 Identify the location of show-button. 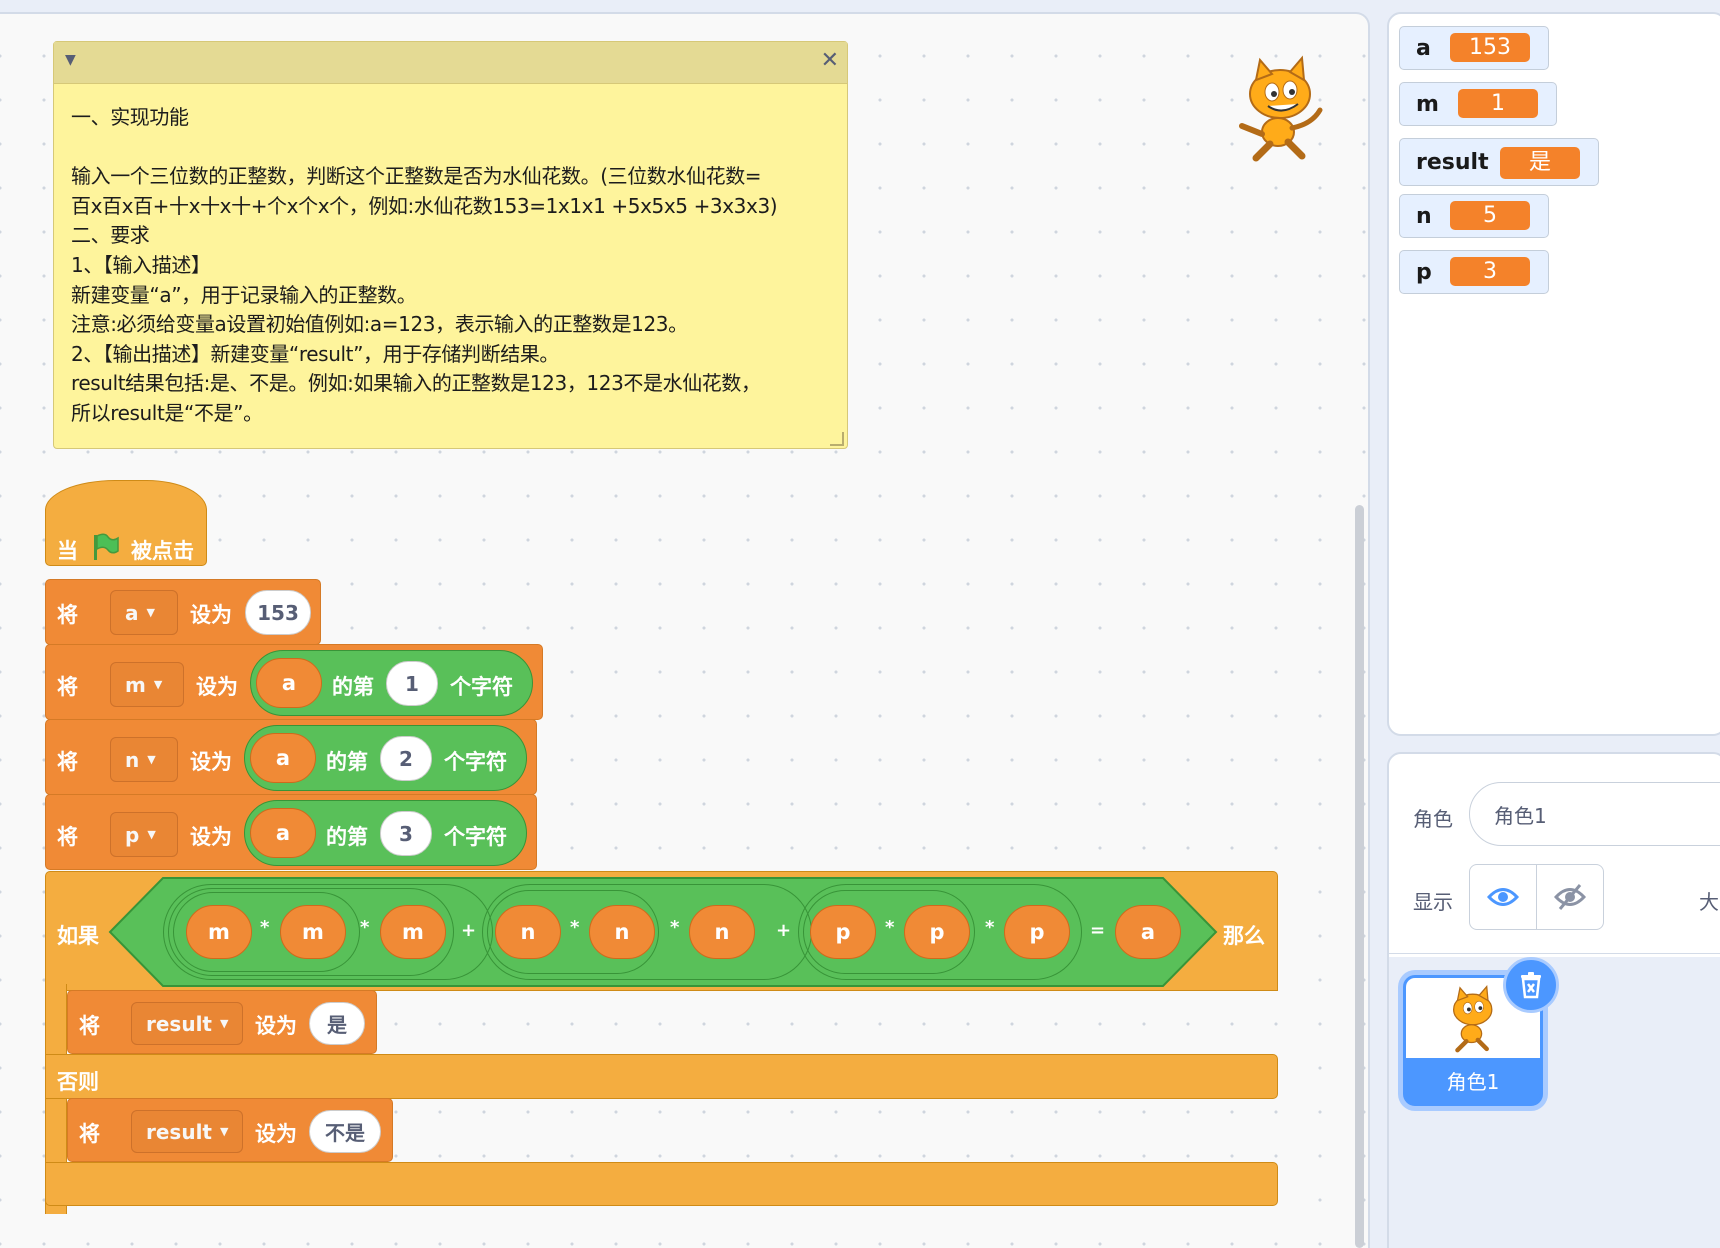
(1503, 897).